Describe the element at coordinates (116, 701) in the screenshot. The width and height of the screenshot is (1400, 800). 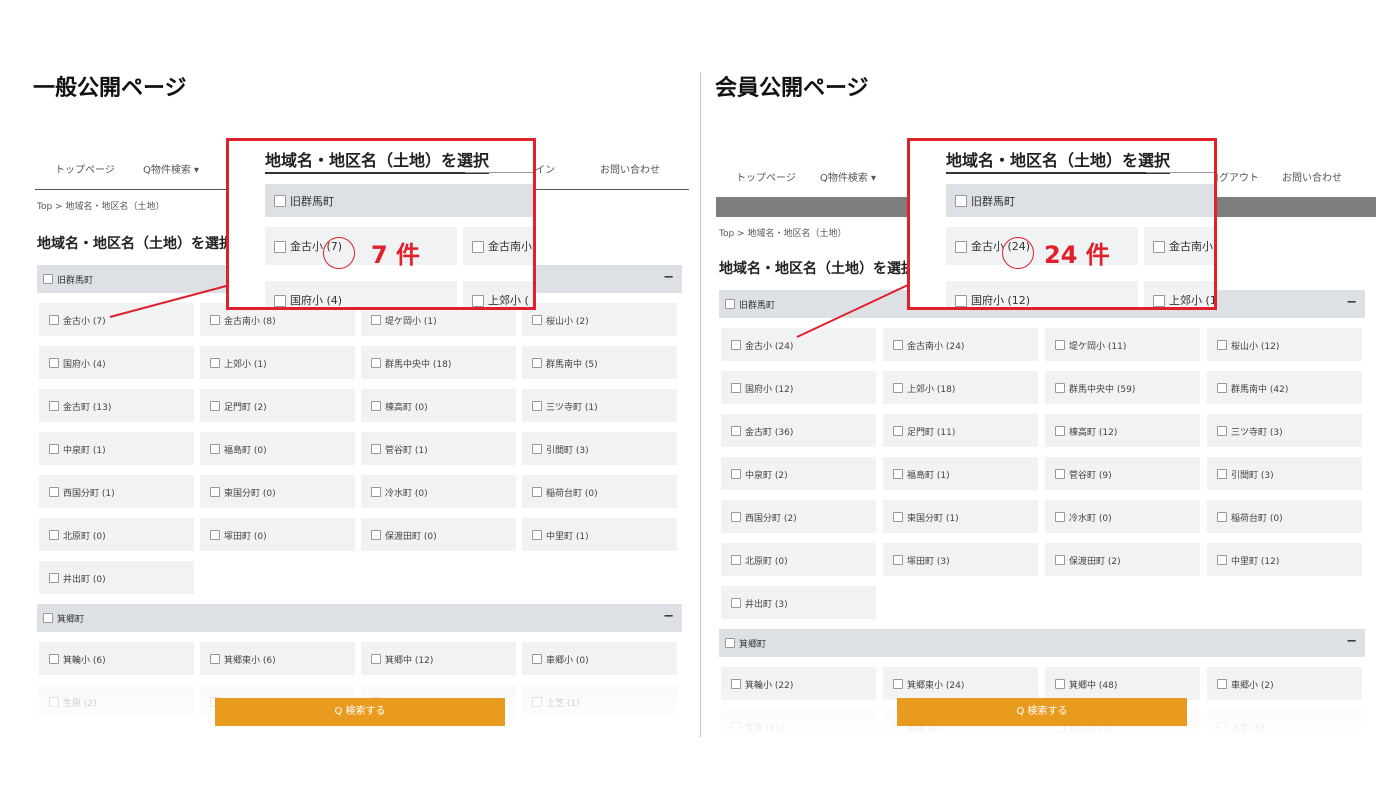
I see `area-option: 生原 (2)` at that location.